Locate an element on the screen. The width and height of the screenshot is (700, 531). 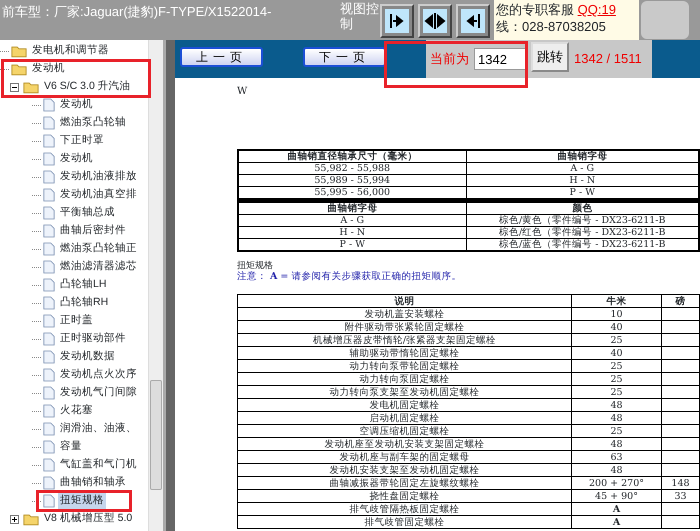
arrow-right-icon is located at coordinates (397, 21).